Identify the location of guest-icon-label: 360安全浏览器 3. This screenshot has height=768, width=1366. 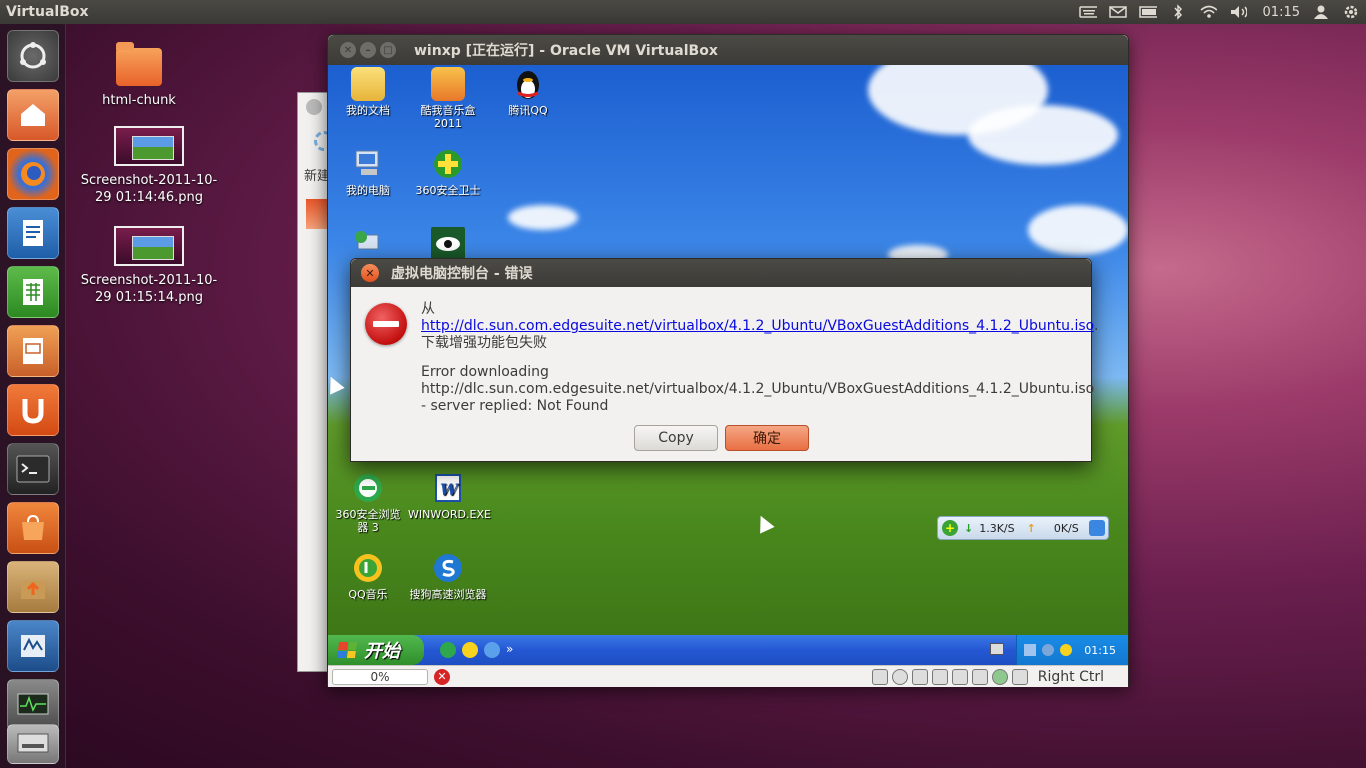
(368, 521).